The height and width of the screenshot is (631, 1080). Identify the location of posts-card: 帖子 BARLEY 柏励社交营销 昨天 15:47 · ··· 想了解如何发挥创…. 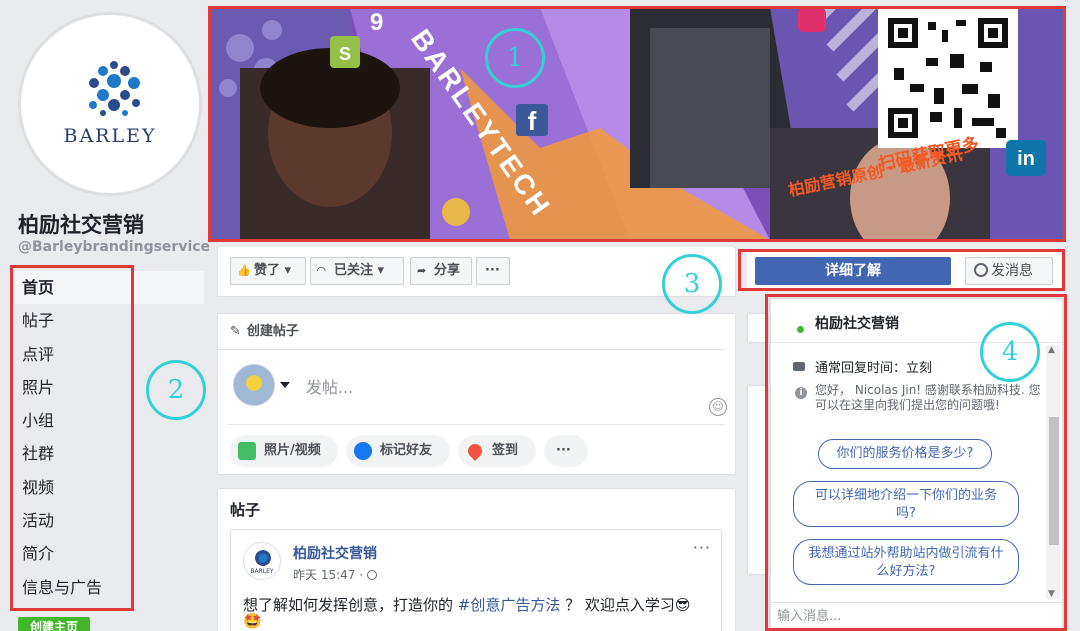
(476, 559).